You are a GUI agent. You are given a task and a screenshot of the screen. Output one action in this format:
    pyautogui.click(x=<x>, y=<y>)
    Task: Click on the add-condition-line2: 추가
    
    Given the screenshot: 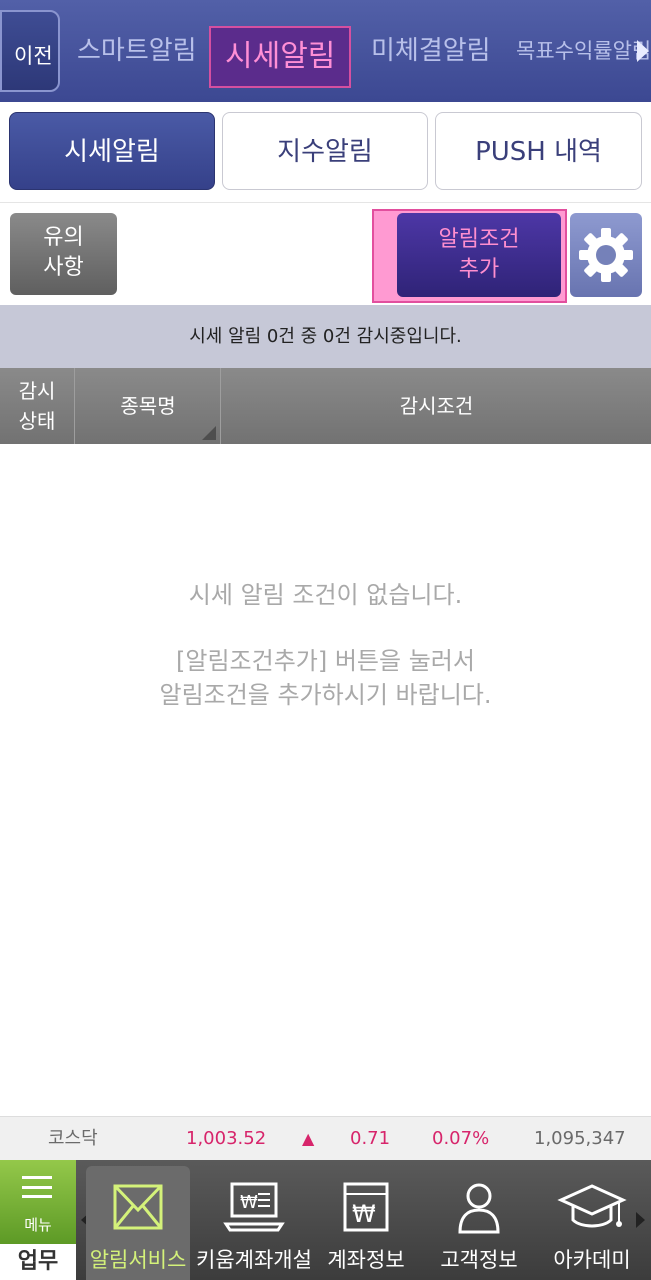 What is the action you would take?
    pyautogui.click(x=479, y=269)
    